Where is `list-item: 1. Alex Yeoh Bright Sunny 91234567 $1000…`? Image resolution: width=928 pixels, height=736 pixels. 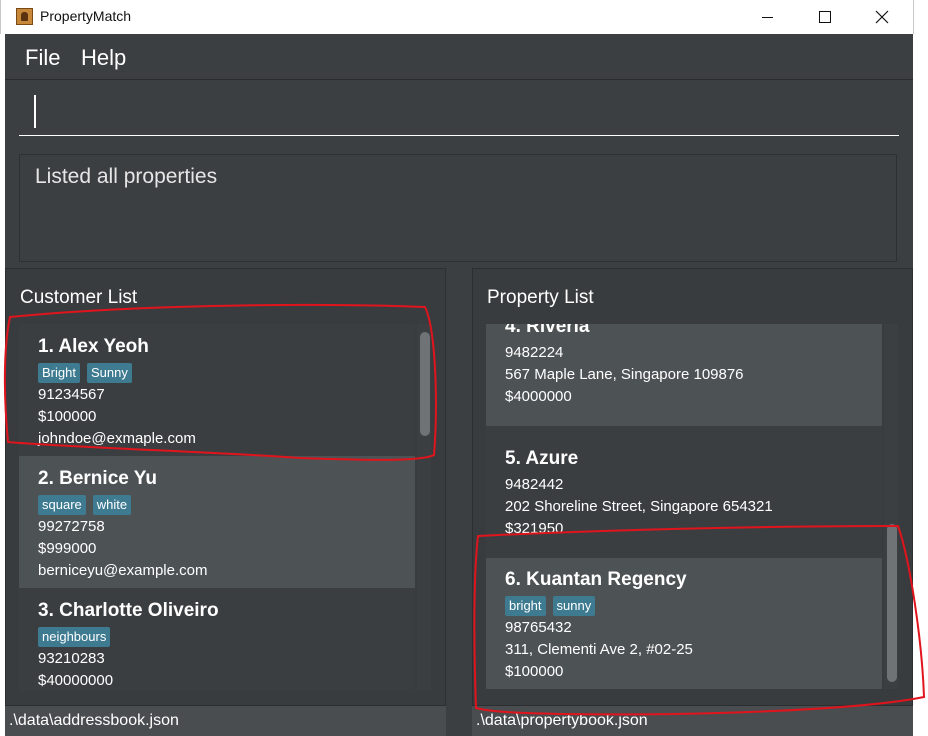 list-item: 1. Alex Yeoh Bright Sunny 91234567 $1000… is located at coordinates (217, 390).